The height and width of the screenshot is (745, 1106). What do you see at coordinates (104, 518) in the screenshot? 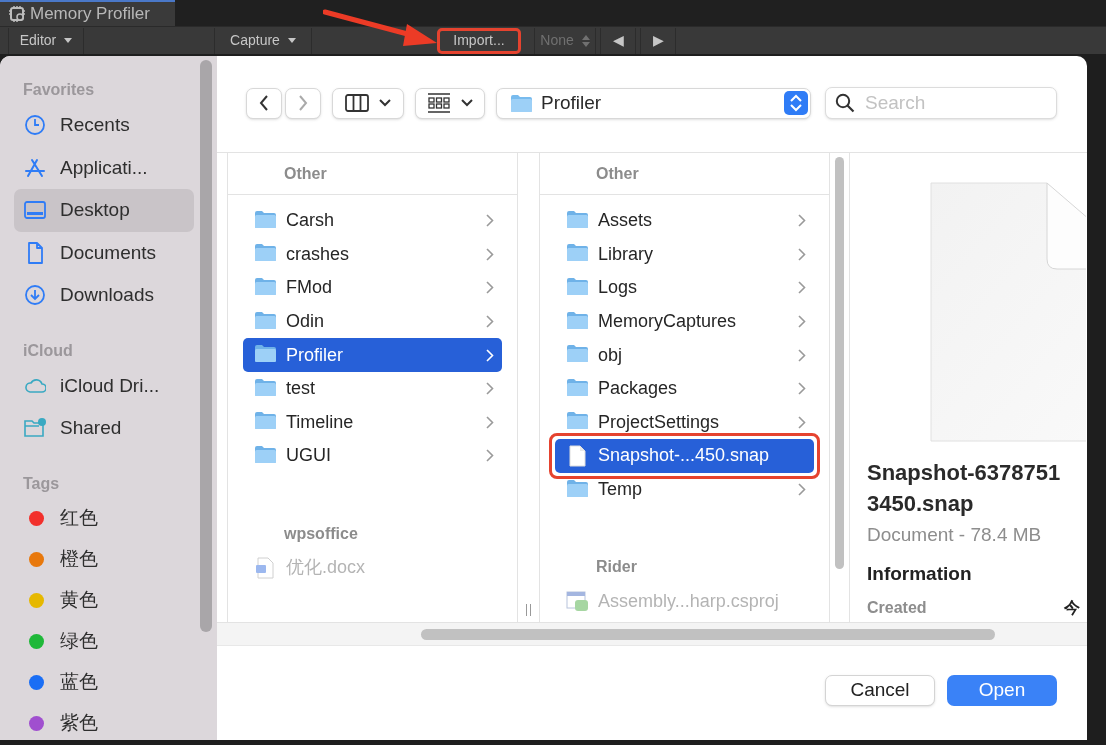
I see `sidebar-item: 红色` at bounding box center [104, 518].